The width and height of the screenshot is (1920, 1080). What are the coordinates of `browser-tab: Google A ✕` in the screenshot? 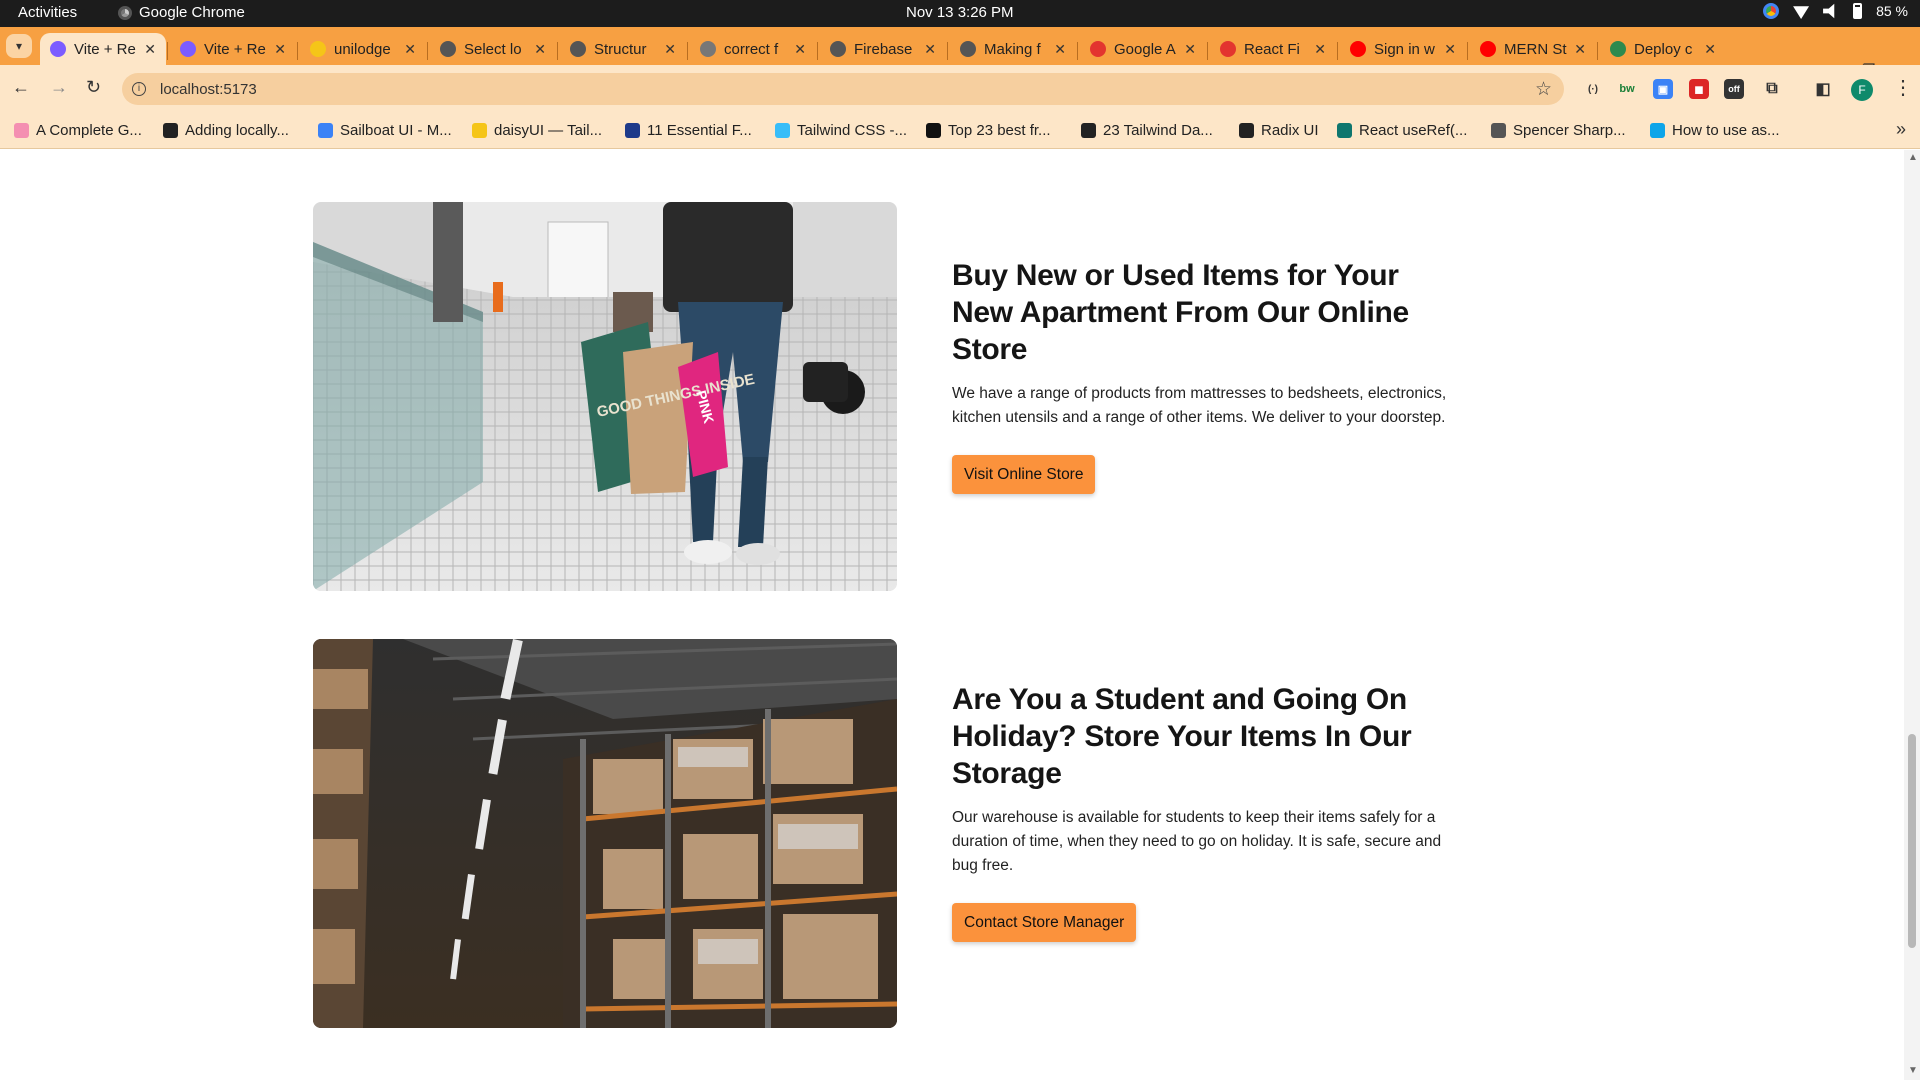 It's located at (1143, 49).